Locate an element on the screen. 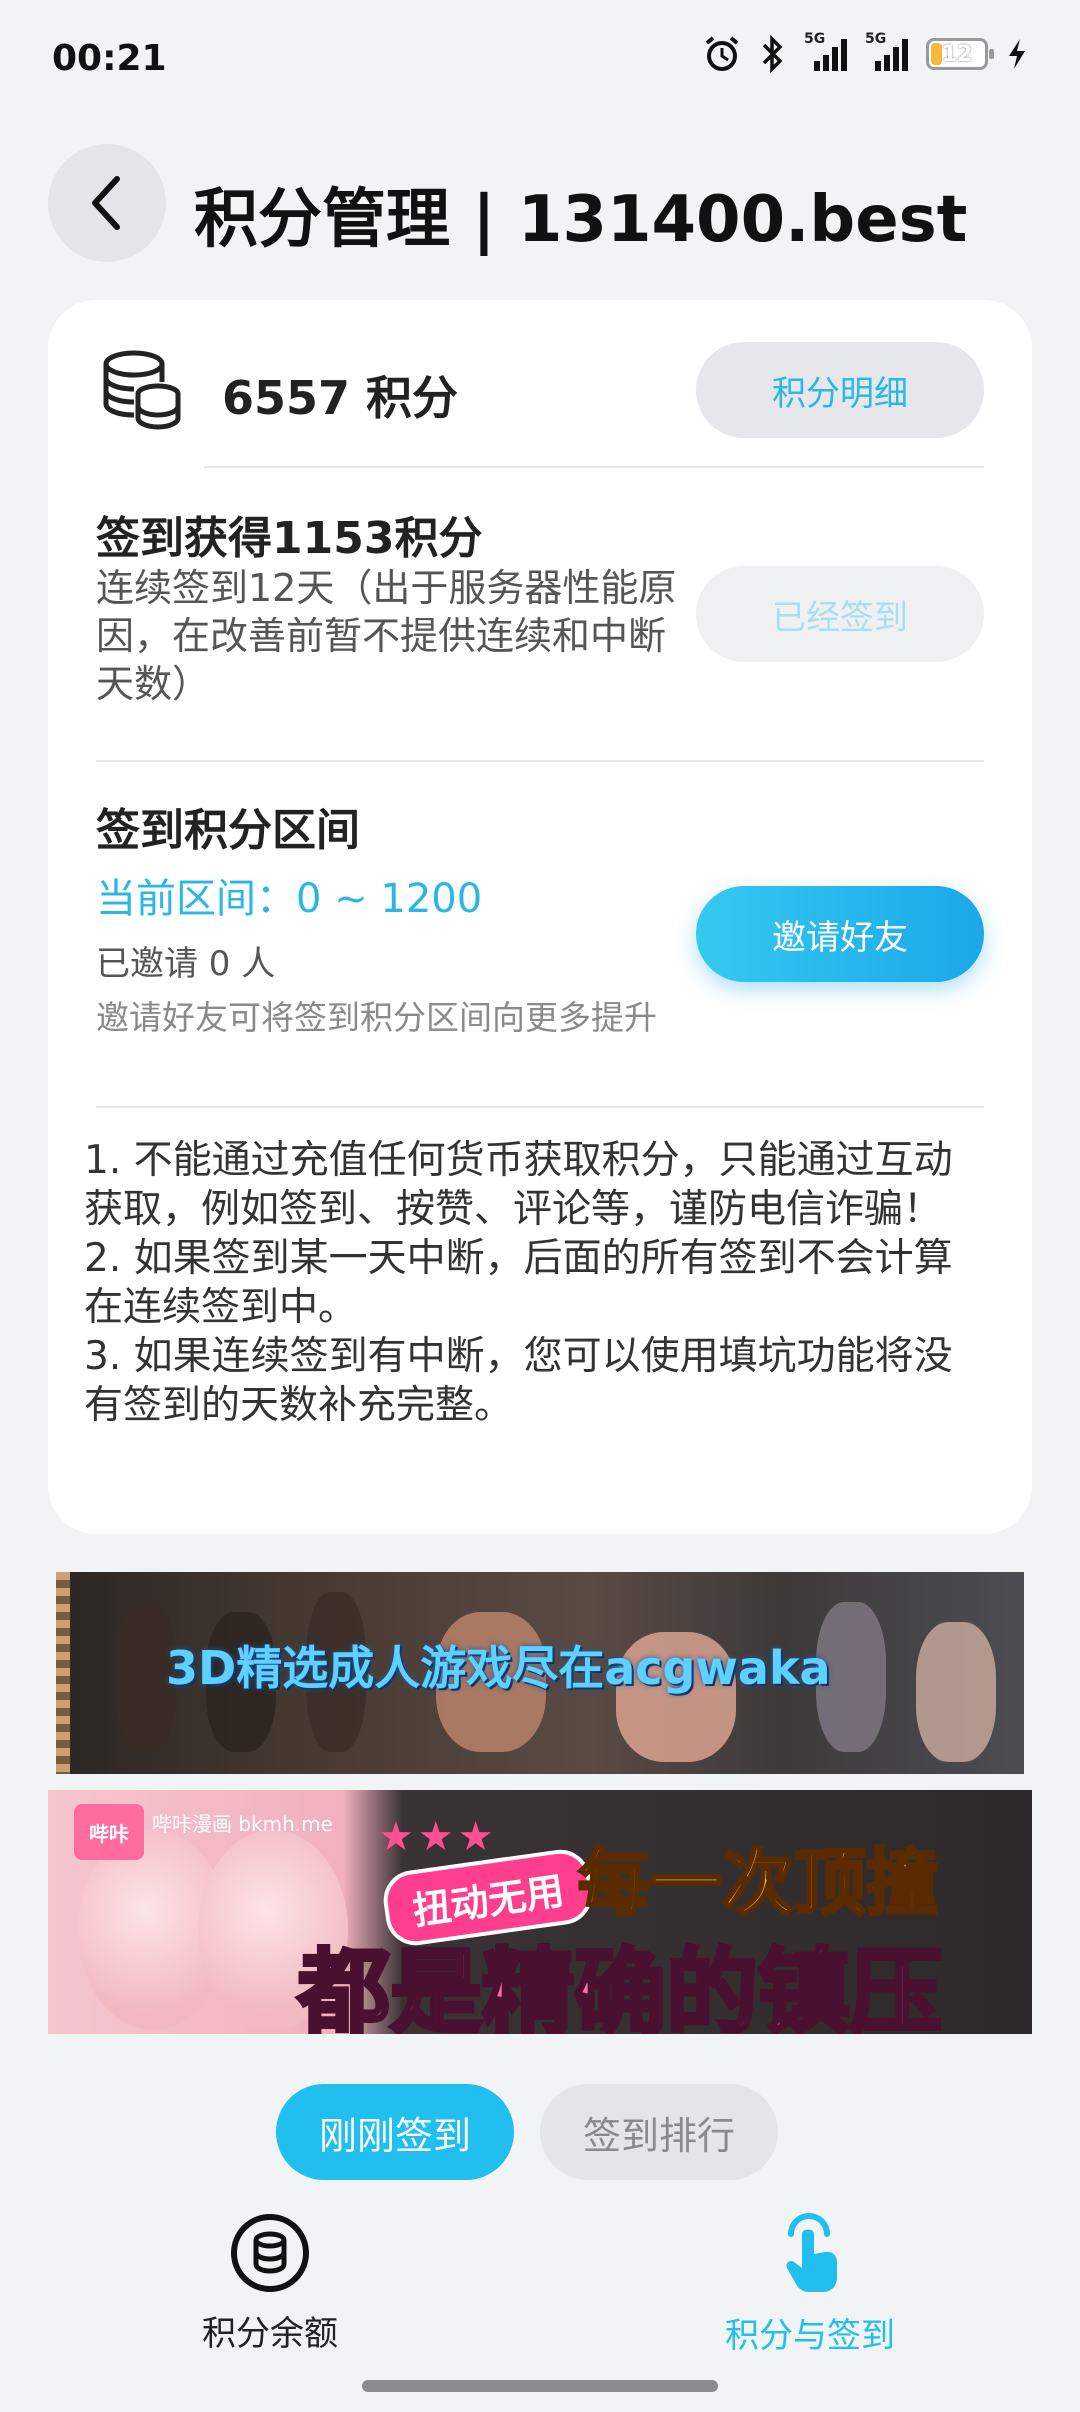 The height and width of the screenshot is (2412, 1080). rule-item: 2. 如果签到某一天中断，后面的所有签到不会计算在连续签到中。 is located at coordinates (518, 1283).